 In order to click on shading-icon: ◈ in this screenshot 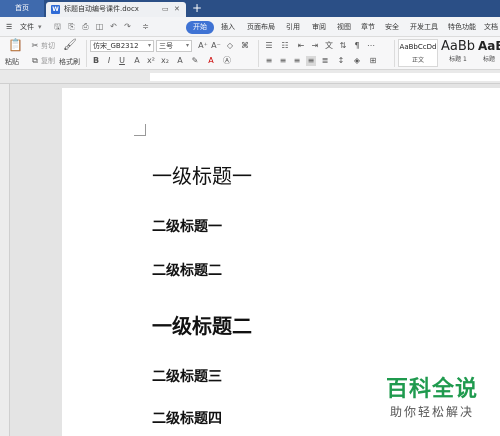, I will do `click(357, 61)`.